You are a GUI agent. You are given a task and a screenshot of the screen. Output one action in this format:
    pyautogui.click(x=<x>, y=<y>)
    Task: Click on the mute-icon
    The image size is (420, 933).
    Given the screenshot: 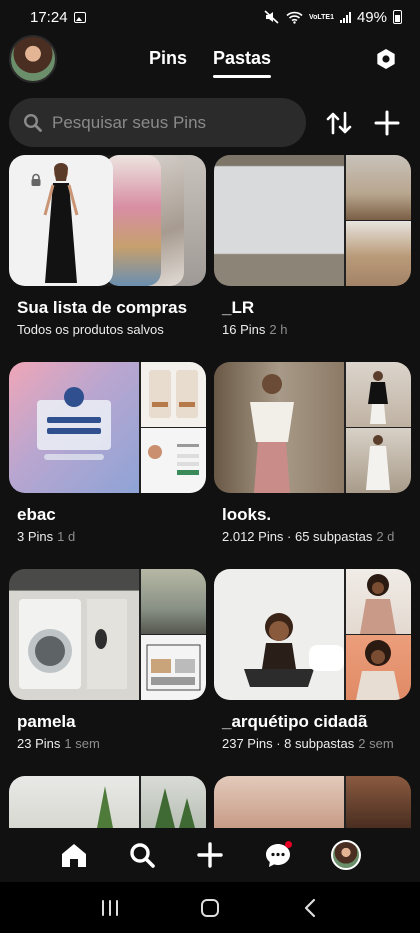 What is the action you would take?
    pyautogui.click(x=271, y=17)
    